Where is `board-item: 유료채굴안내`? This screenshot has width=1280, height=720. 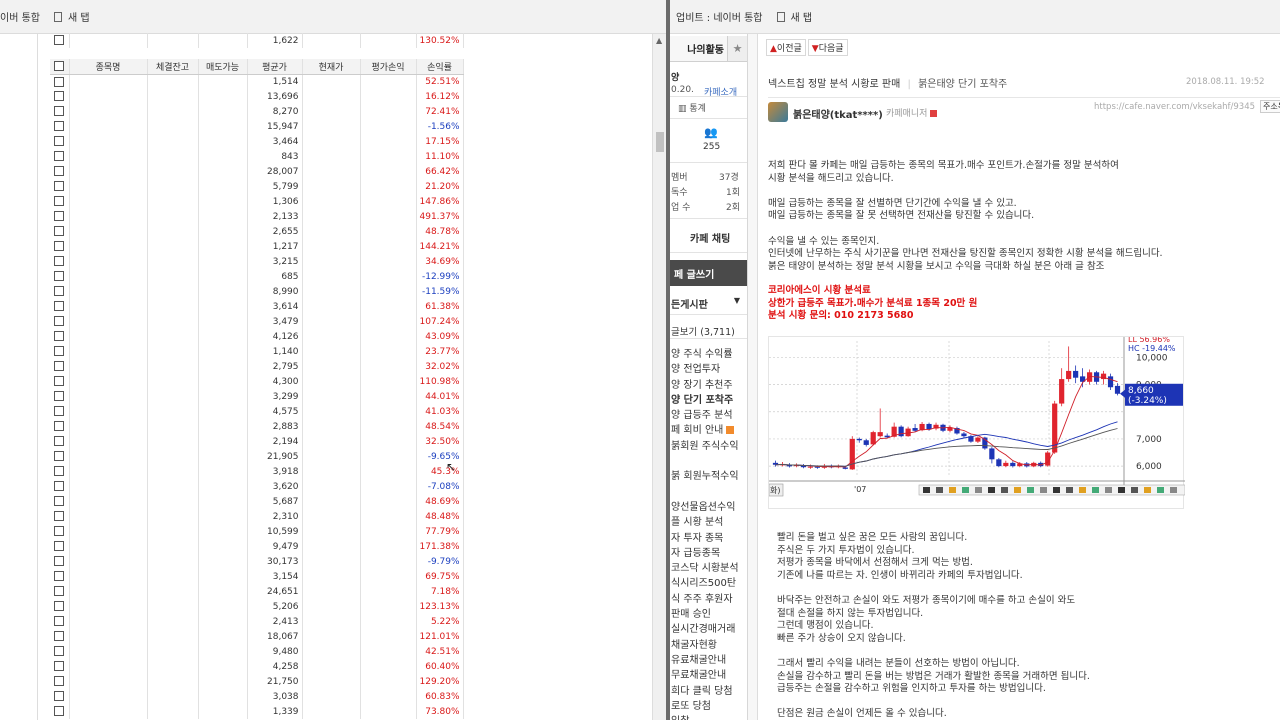 board-item: 유료채굴안내 is located at coordinates (709, 658).